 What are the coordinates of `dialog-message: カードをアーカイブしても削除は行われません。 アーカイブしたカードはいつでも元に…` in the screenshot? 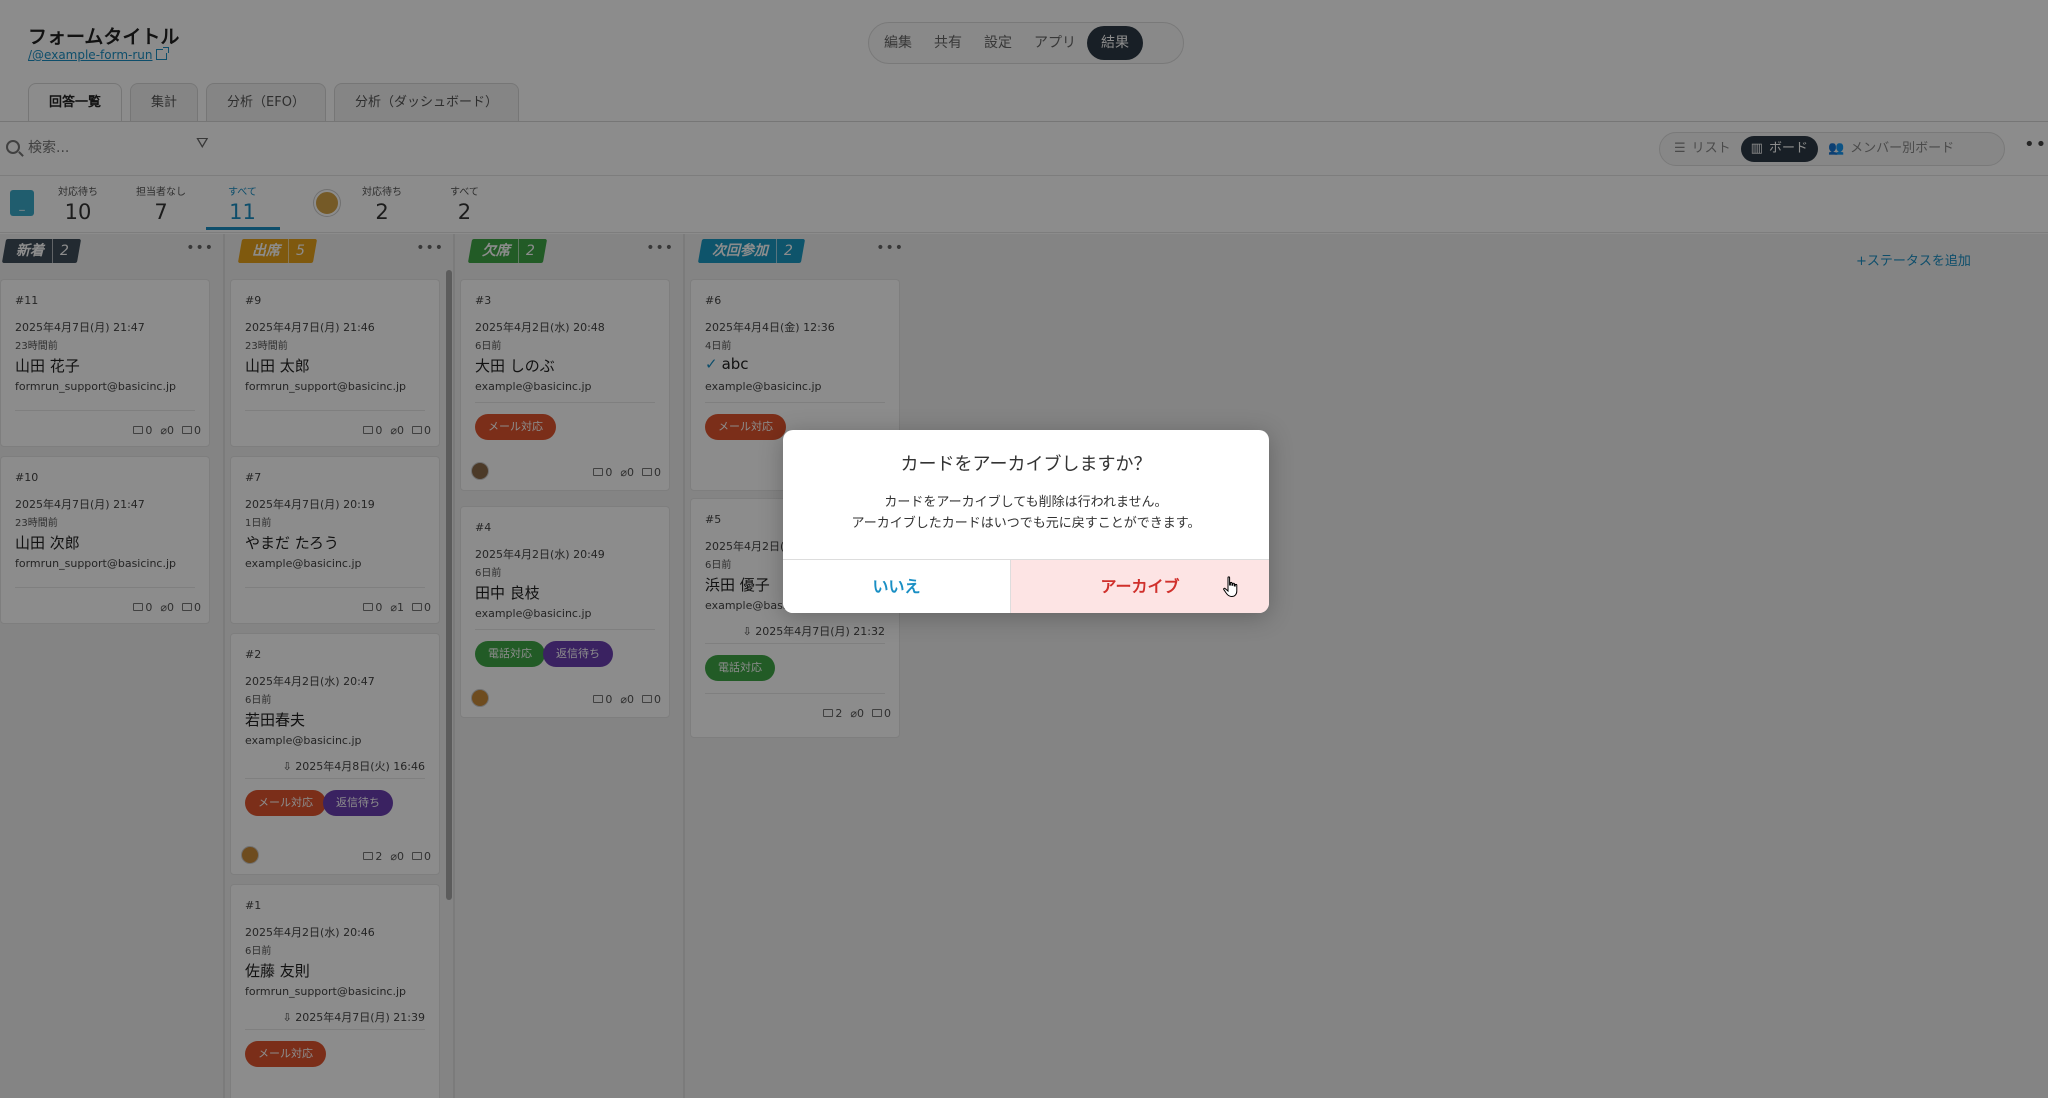 It's located at (1026, 513).